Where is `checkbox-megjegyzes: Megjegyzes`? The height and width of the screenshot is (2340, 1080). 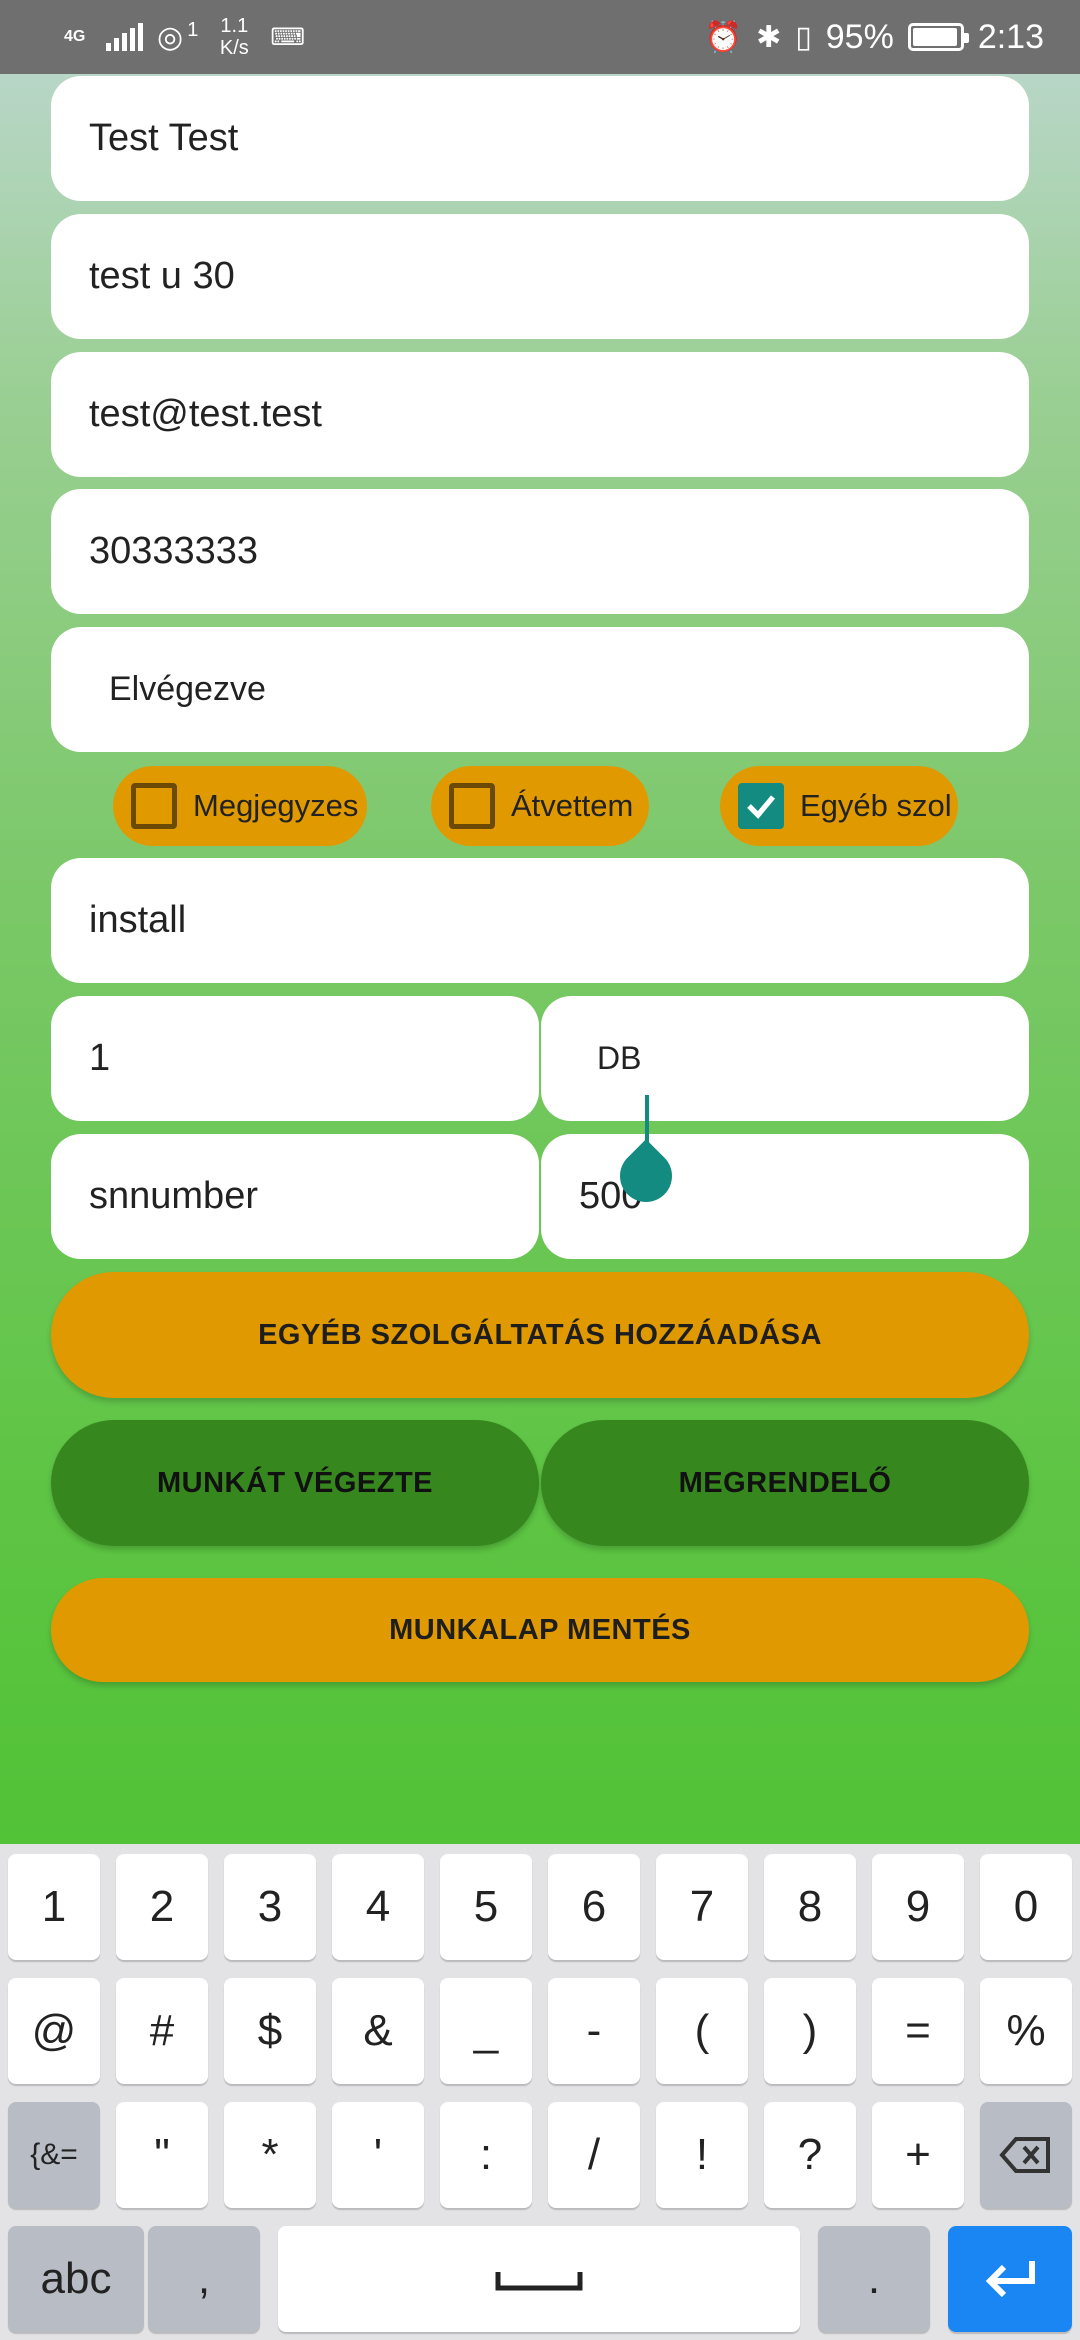 checkbox-megjegyzes: Megjegyzes is located at coordinates (240, 806).